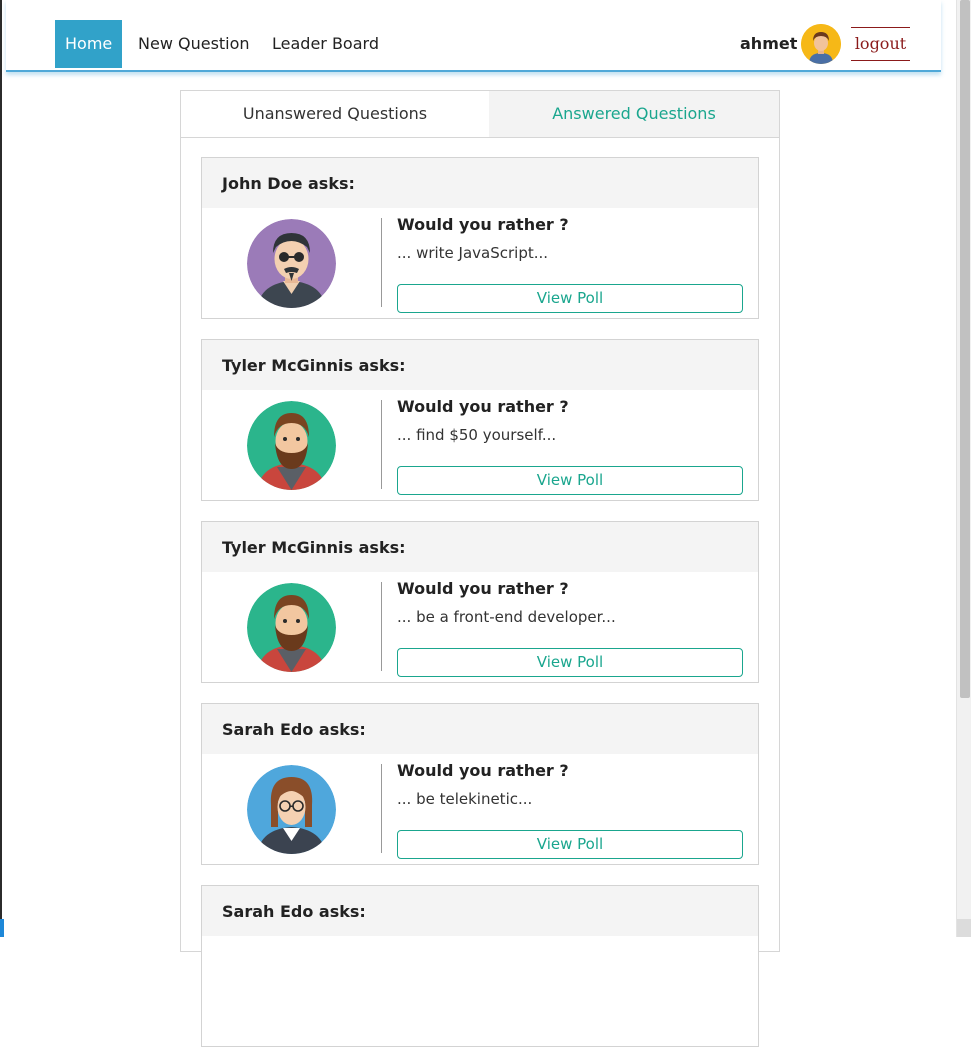 The height and width of the screenshot is (1047, 971). I want to click on scrollbar-thumb, so click(965, 349).